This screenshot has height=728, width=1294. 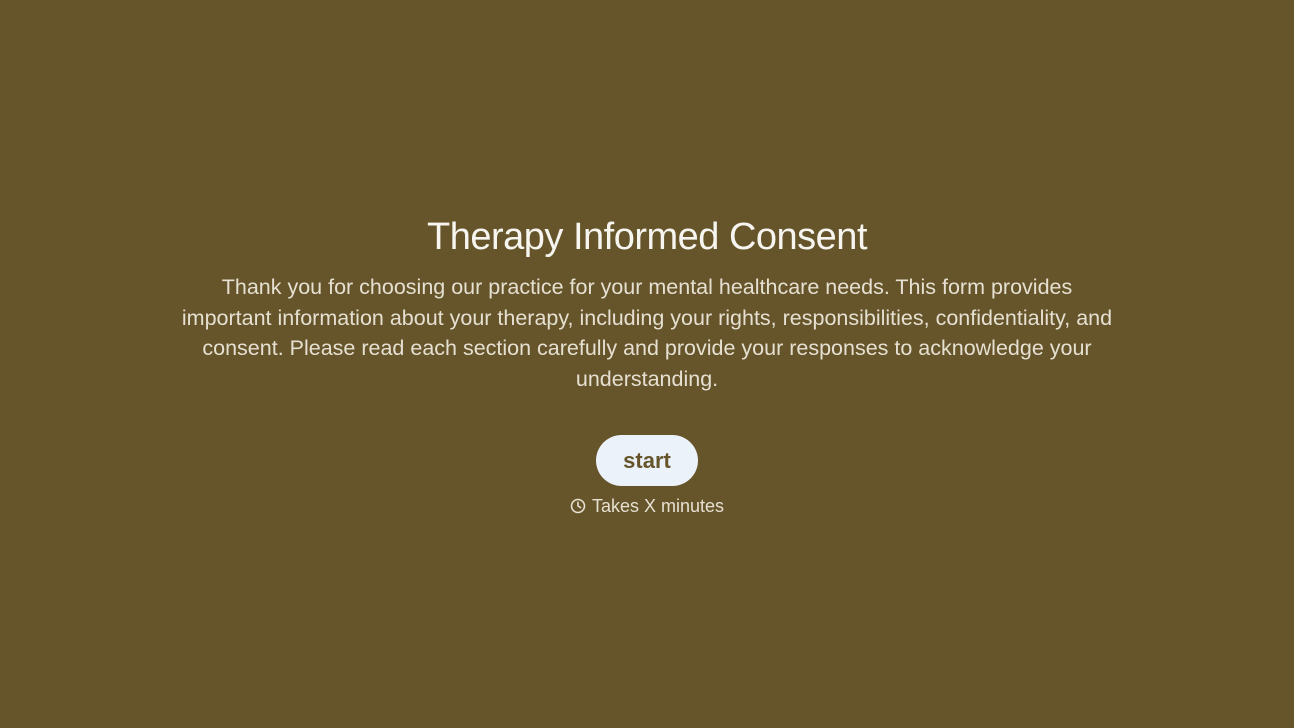 What do you see at coordinates (658, 505) in the screenshot?
I see `duration-text: Takes X minutes` at bounding box center [658, 505].